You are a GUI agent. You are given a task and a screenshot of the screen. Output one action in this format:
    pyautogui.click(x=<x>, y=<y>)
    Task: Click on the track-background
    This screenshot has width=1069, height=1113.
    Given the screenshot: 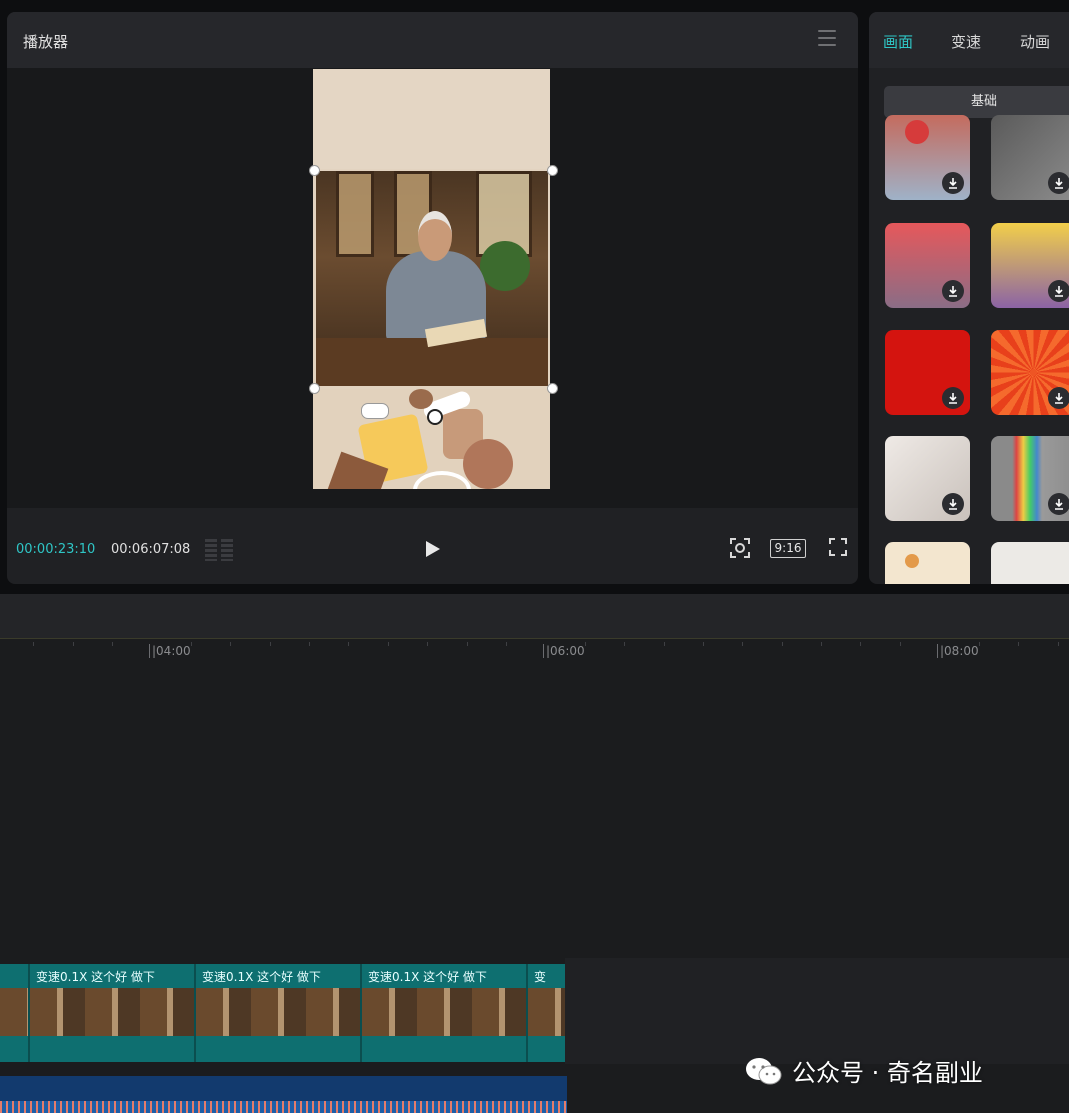 What is the action you would take?
    pyautogui.click(x=817, y=1011)
    